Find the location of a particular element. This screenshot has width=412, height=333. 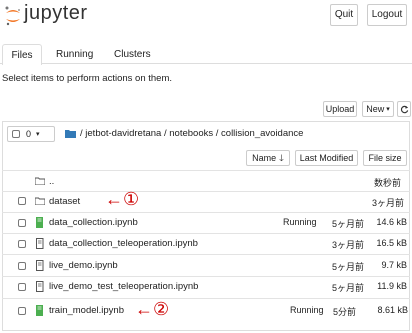

file-size-label: File size is located at coordinates (385, 157).